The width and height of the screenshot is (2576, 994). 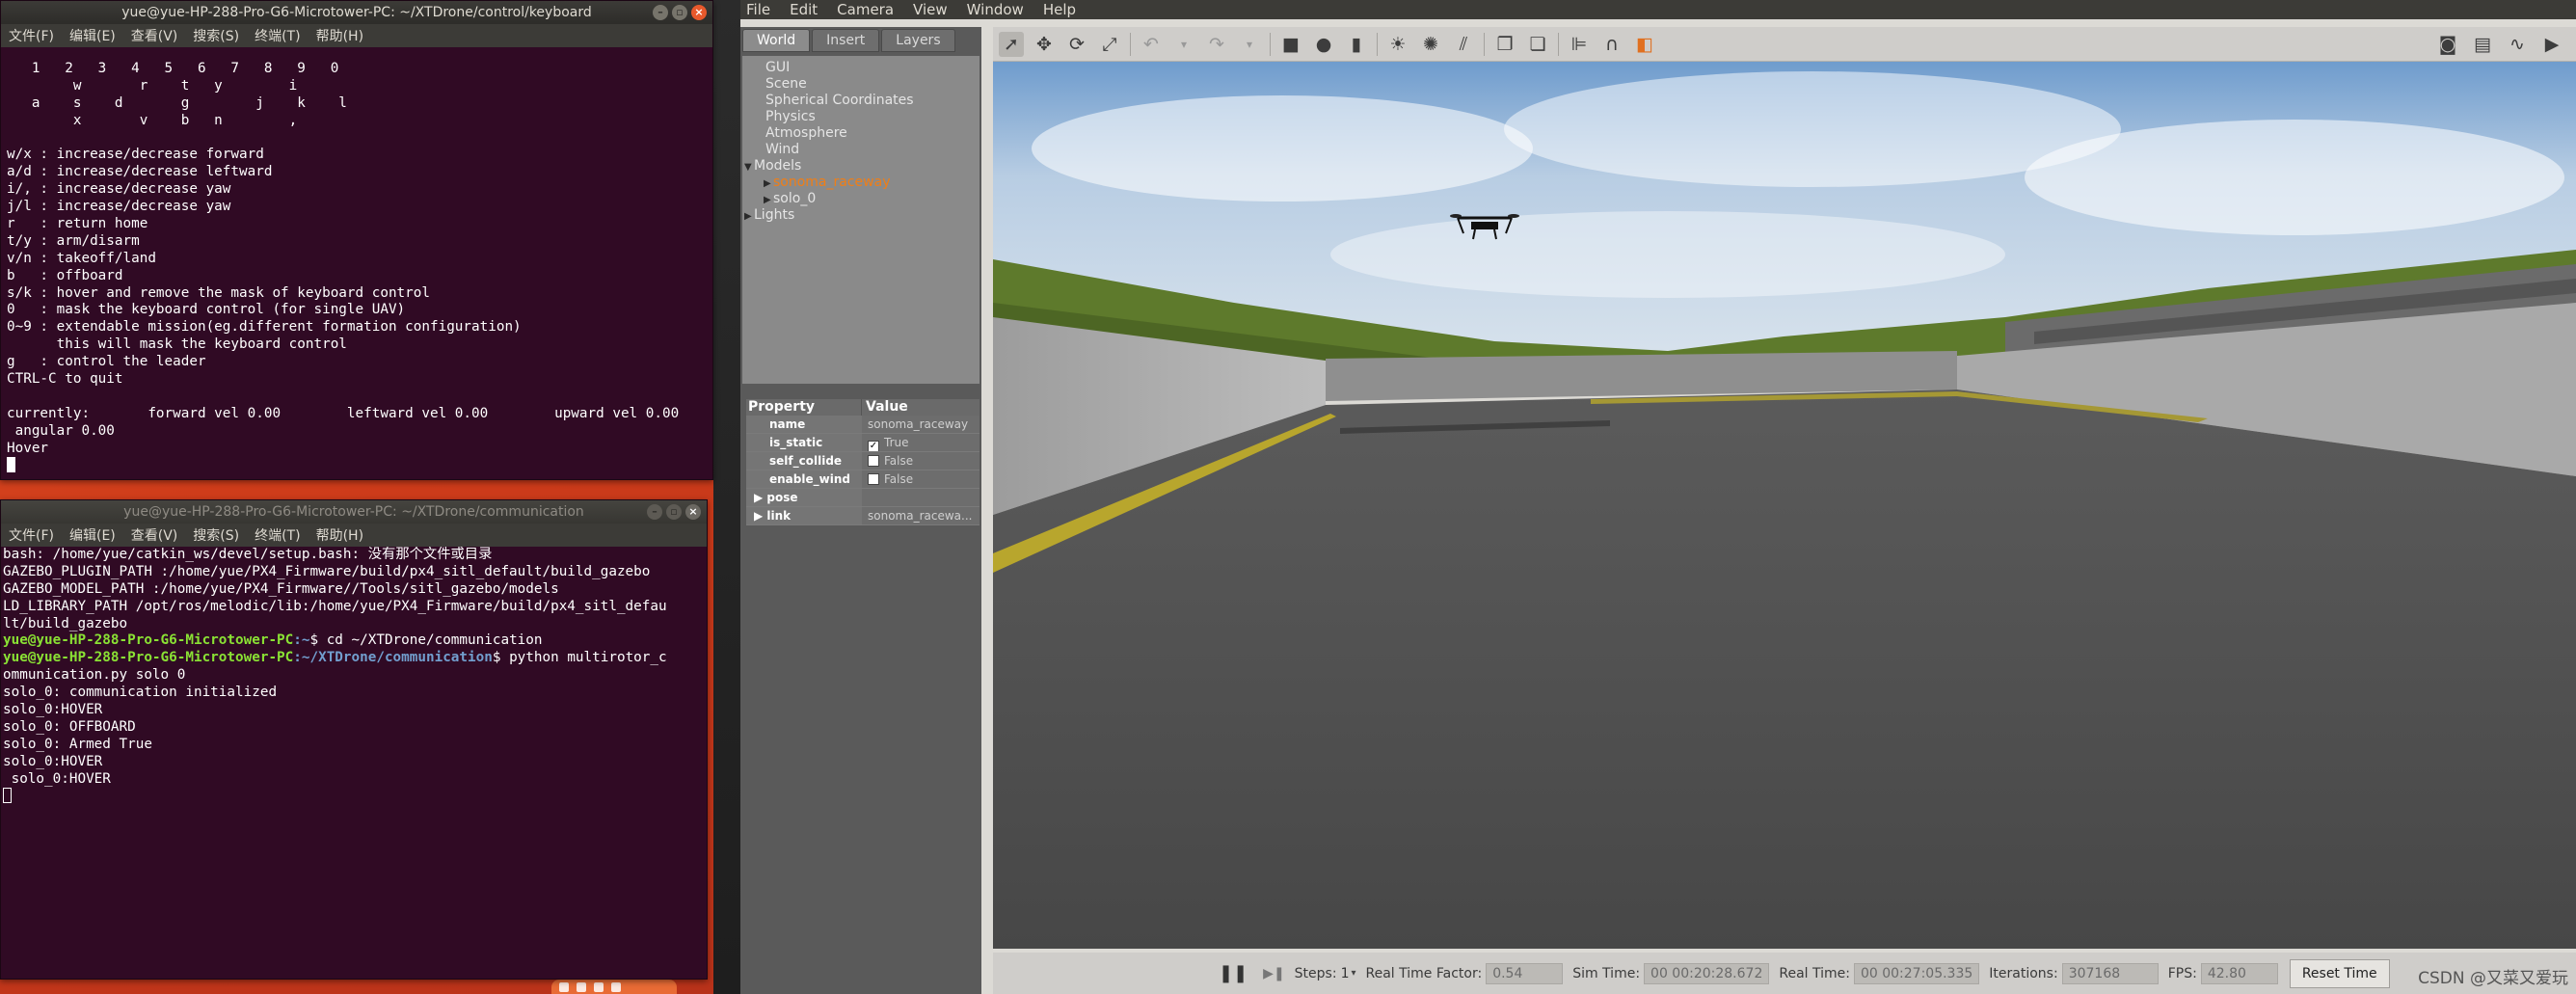 I want to click on redo-history-icon: ▾, so click(x=1250, y=44).